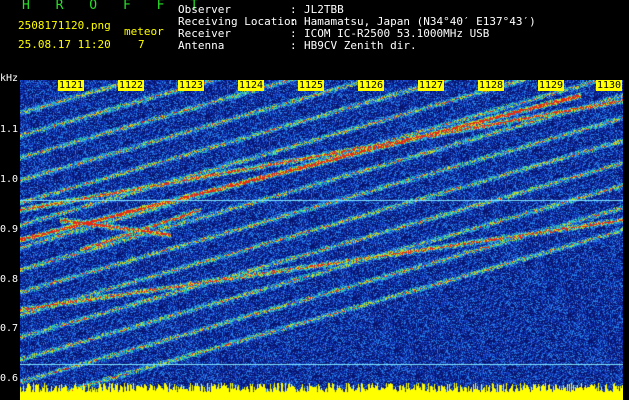  What do you see at coordinates (9, 328) in the screenshot?
I see `y-tick-label: 0.7` at bounding box center [9, 328].